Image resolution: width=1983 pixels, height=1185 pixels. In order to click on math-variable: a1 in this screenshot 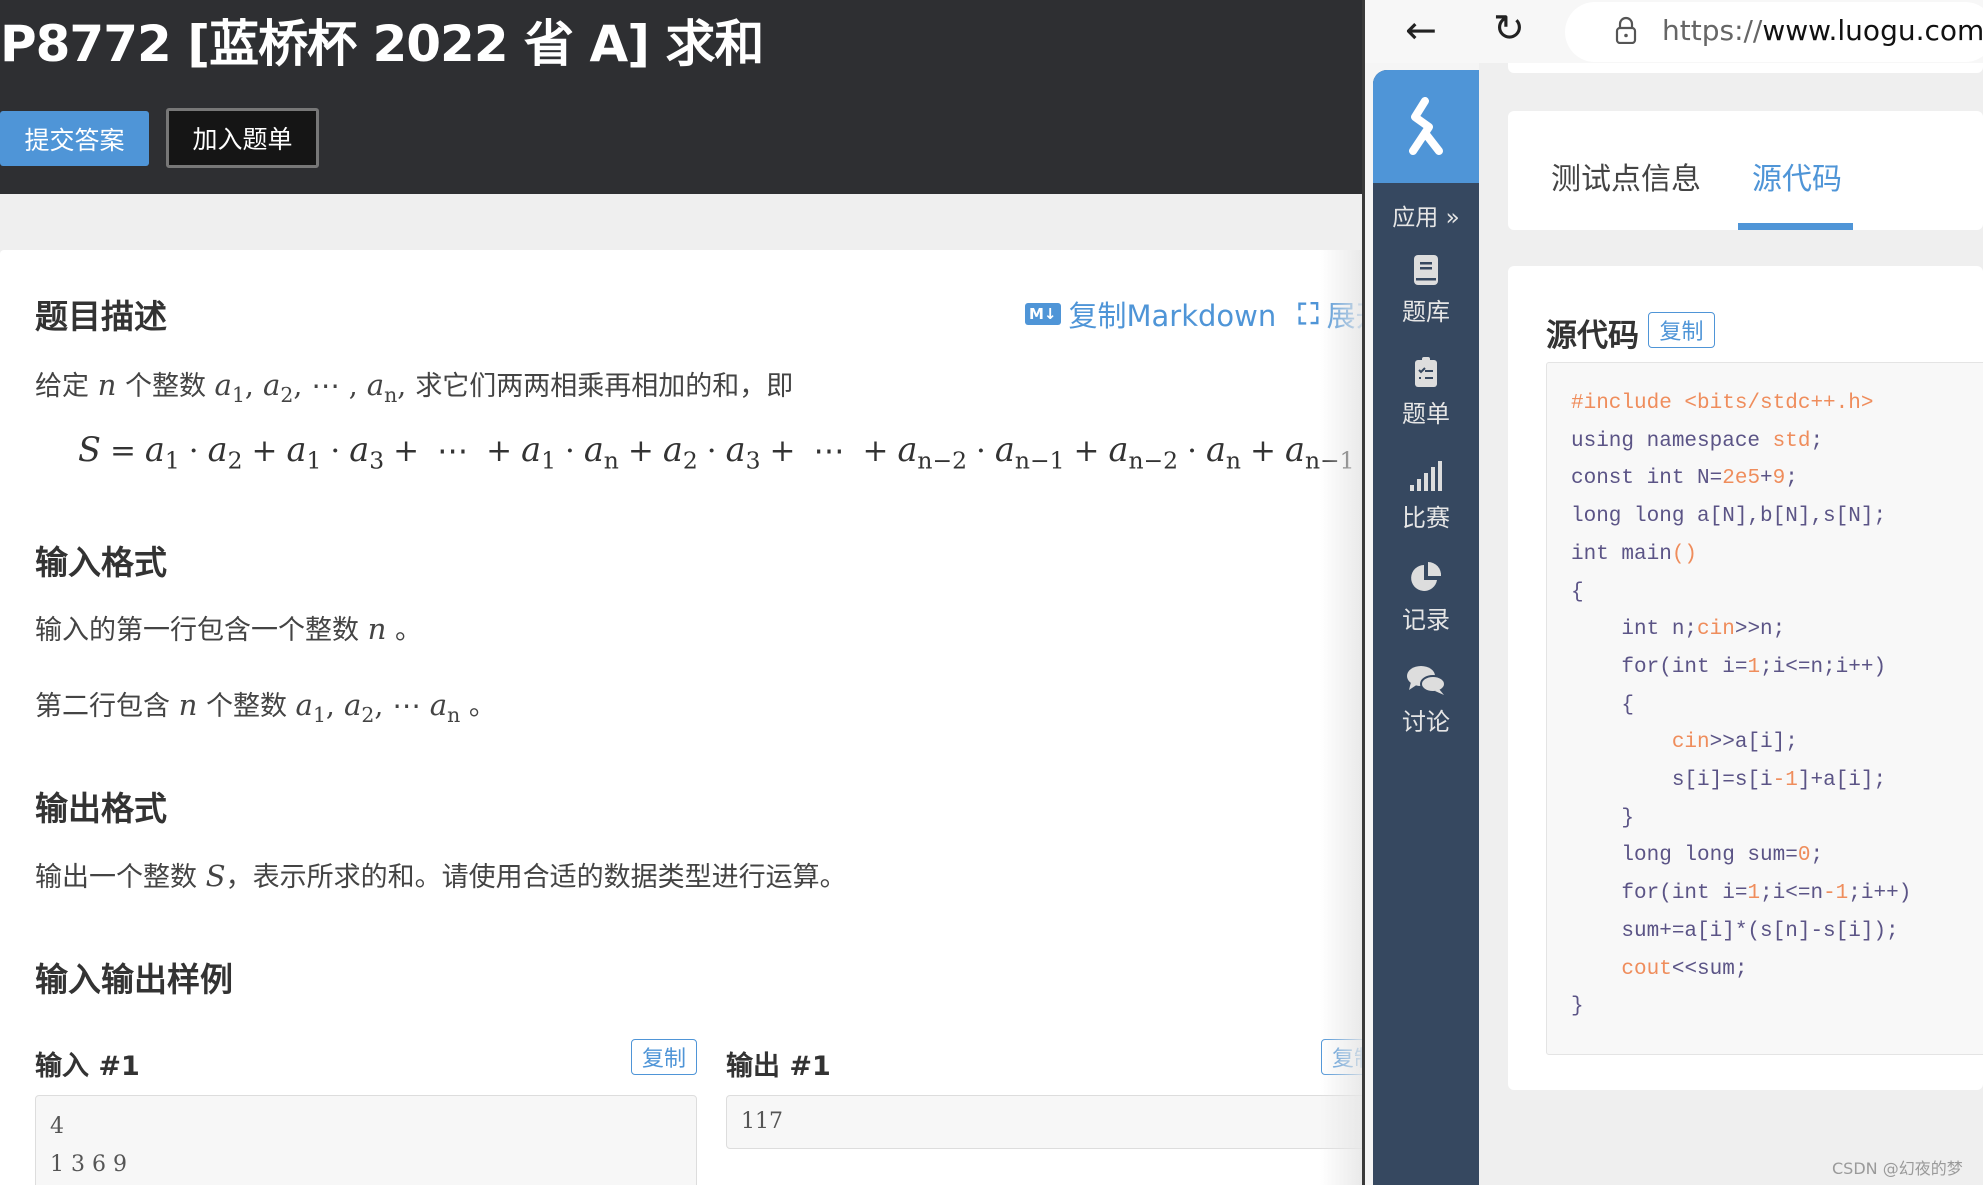, I will do `click(310, 707)`.